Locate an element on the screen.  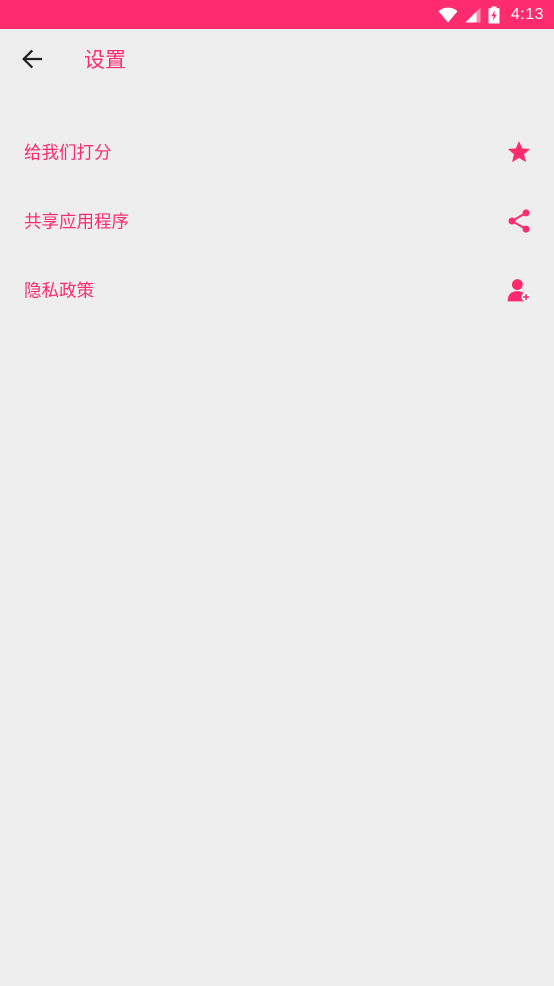
person-add-icon is located at coordinates (519, 290).